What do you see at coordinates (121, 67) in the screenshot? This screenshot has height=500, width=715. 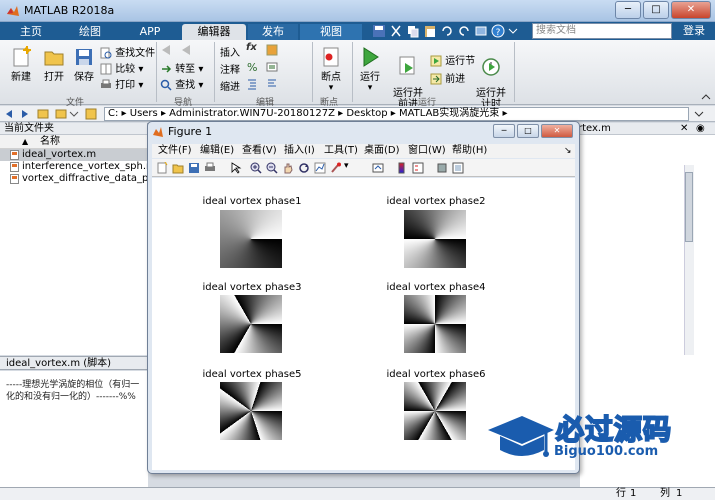 I see `compare-button: 比较 ▾` at bounding box center [121, 67].